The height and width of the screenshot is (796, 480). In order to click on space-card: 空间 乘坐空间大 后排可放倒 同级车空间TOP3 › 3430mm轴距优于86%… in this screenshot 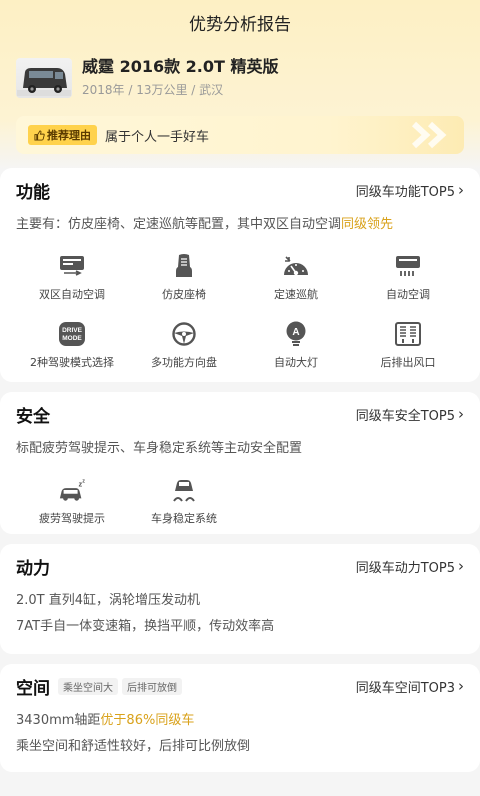, I will do `click(240, 718)`.